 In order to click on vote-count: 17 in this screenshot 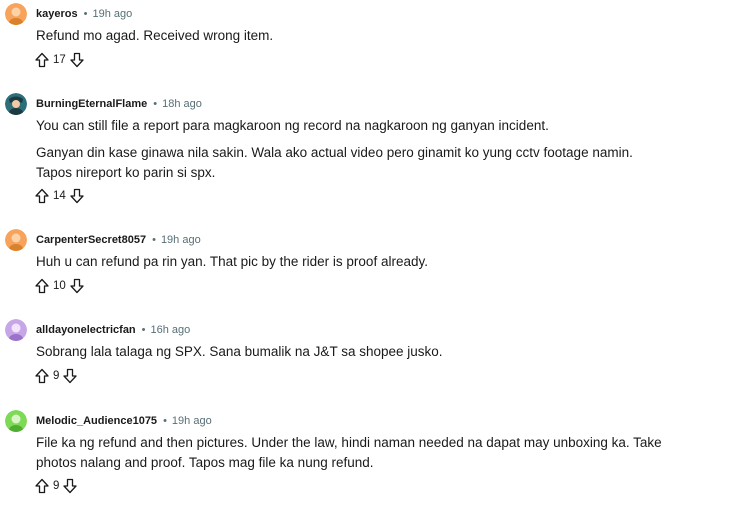, I will do `click(59, 60)`.